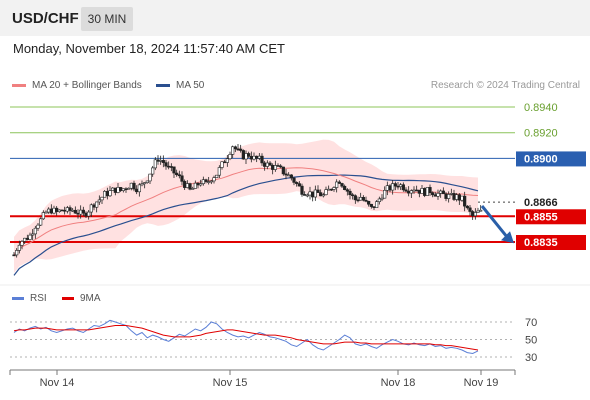  I want to click on level-label-0.8855: 0.8855, so click(541, 217).